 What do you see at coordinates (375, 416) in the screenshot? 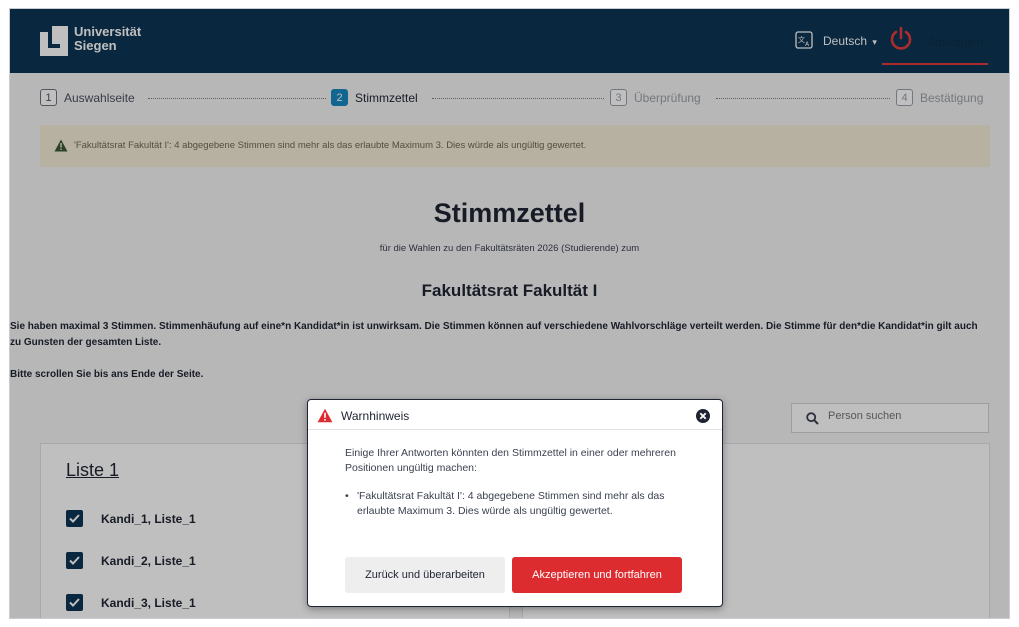
I see `dialog-title: Warnhinweis` at bounding box center [375, 416].